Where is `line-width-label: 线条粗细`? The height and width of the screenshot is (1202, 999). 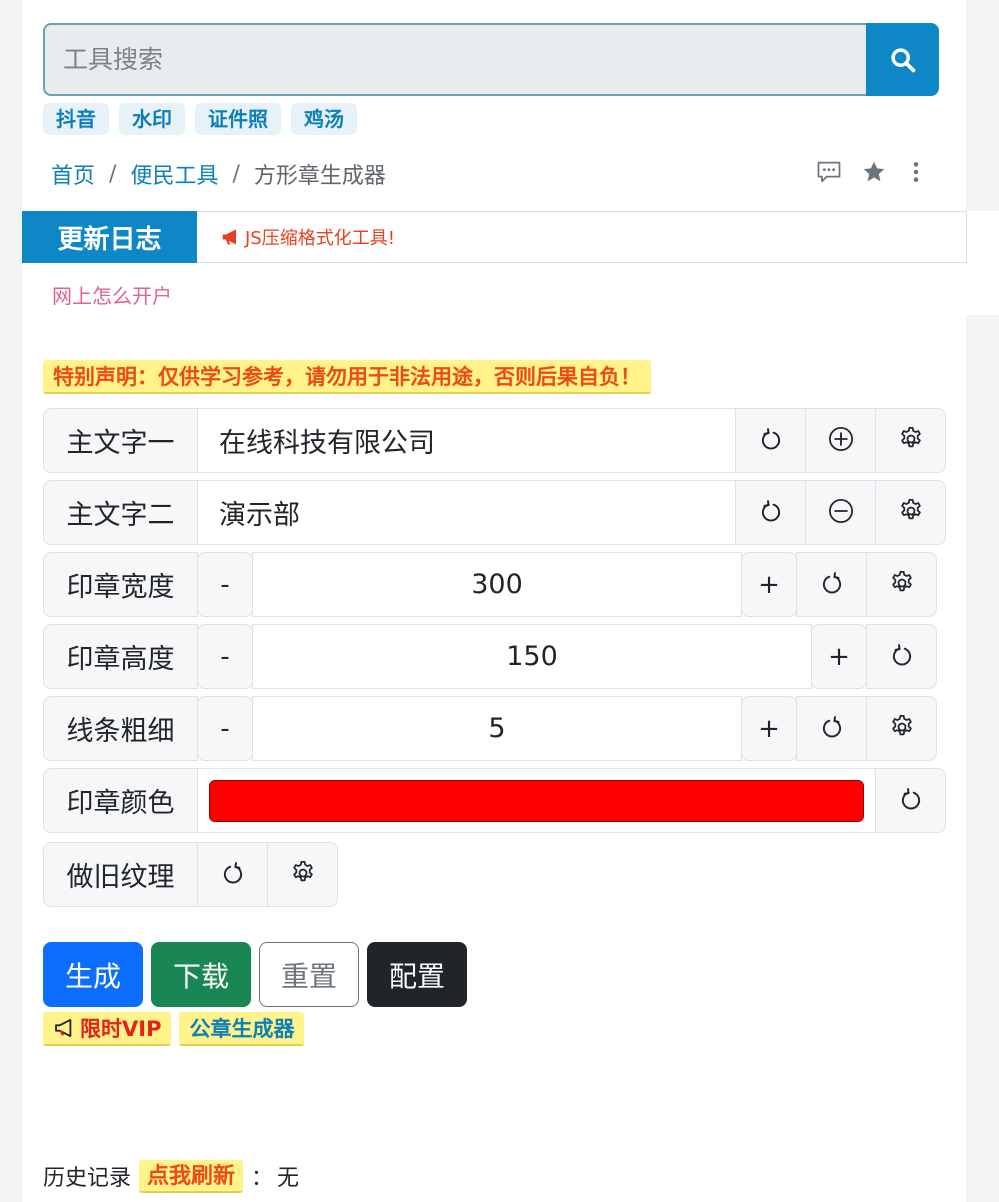
line-width-label: 线条粗细 is located at coordinates (120, 728).